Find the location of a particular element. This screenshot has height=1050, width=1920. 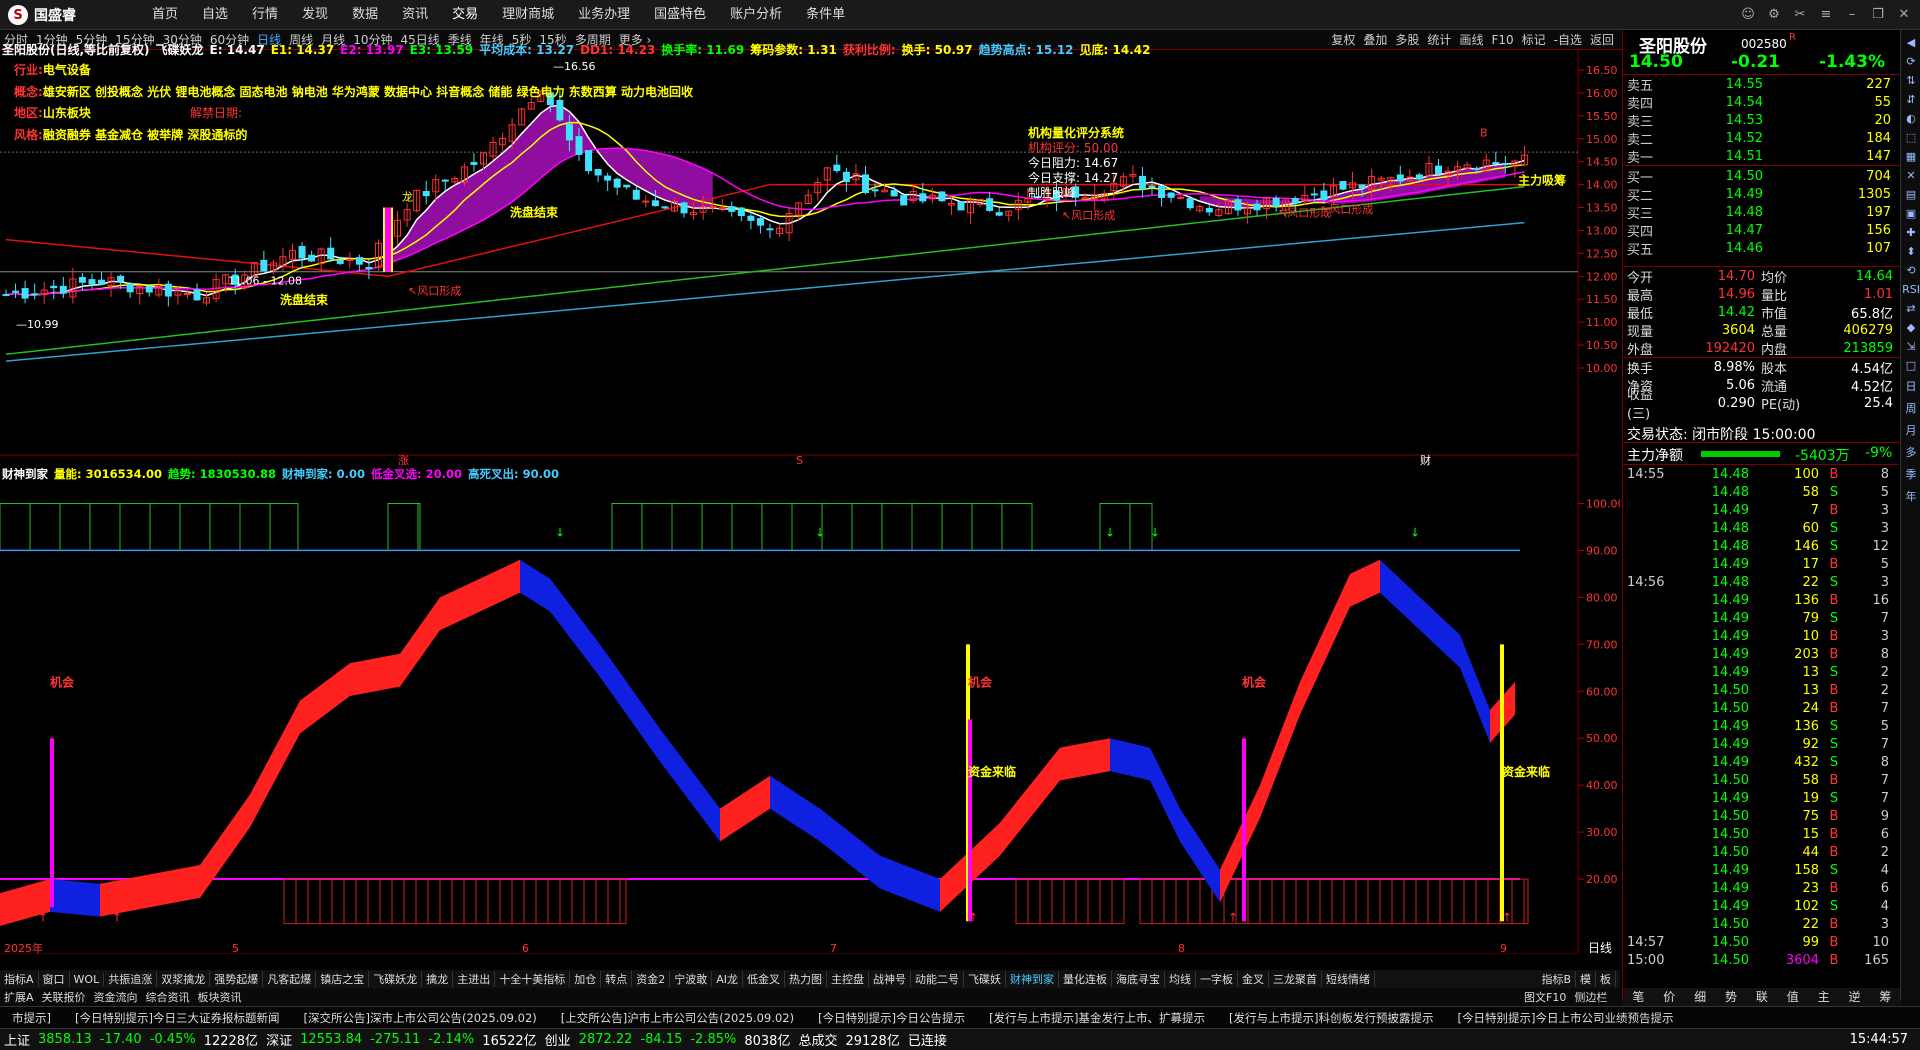

panel-tab: 值 is located at coordinates (1793, 997).